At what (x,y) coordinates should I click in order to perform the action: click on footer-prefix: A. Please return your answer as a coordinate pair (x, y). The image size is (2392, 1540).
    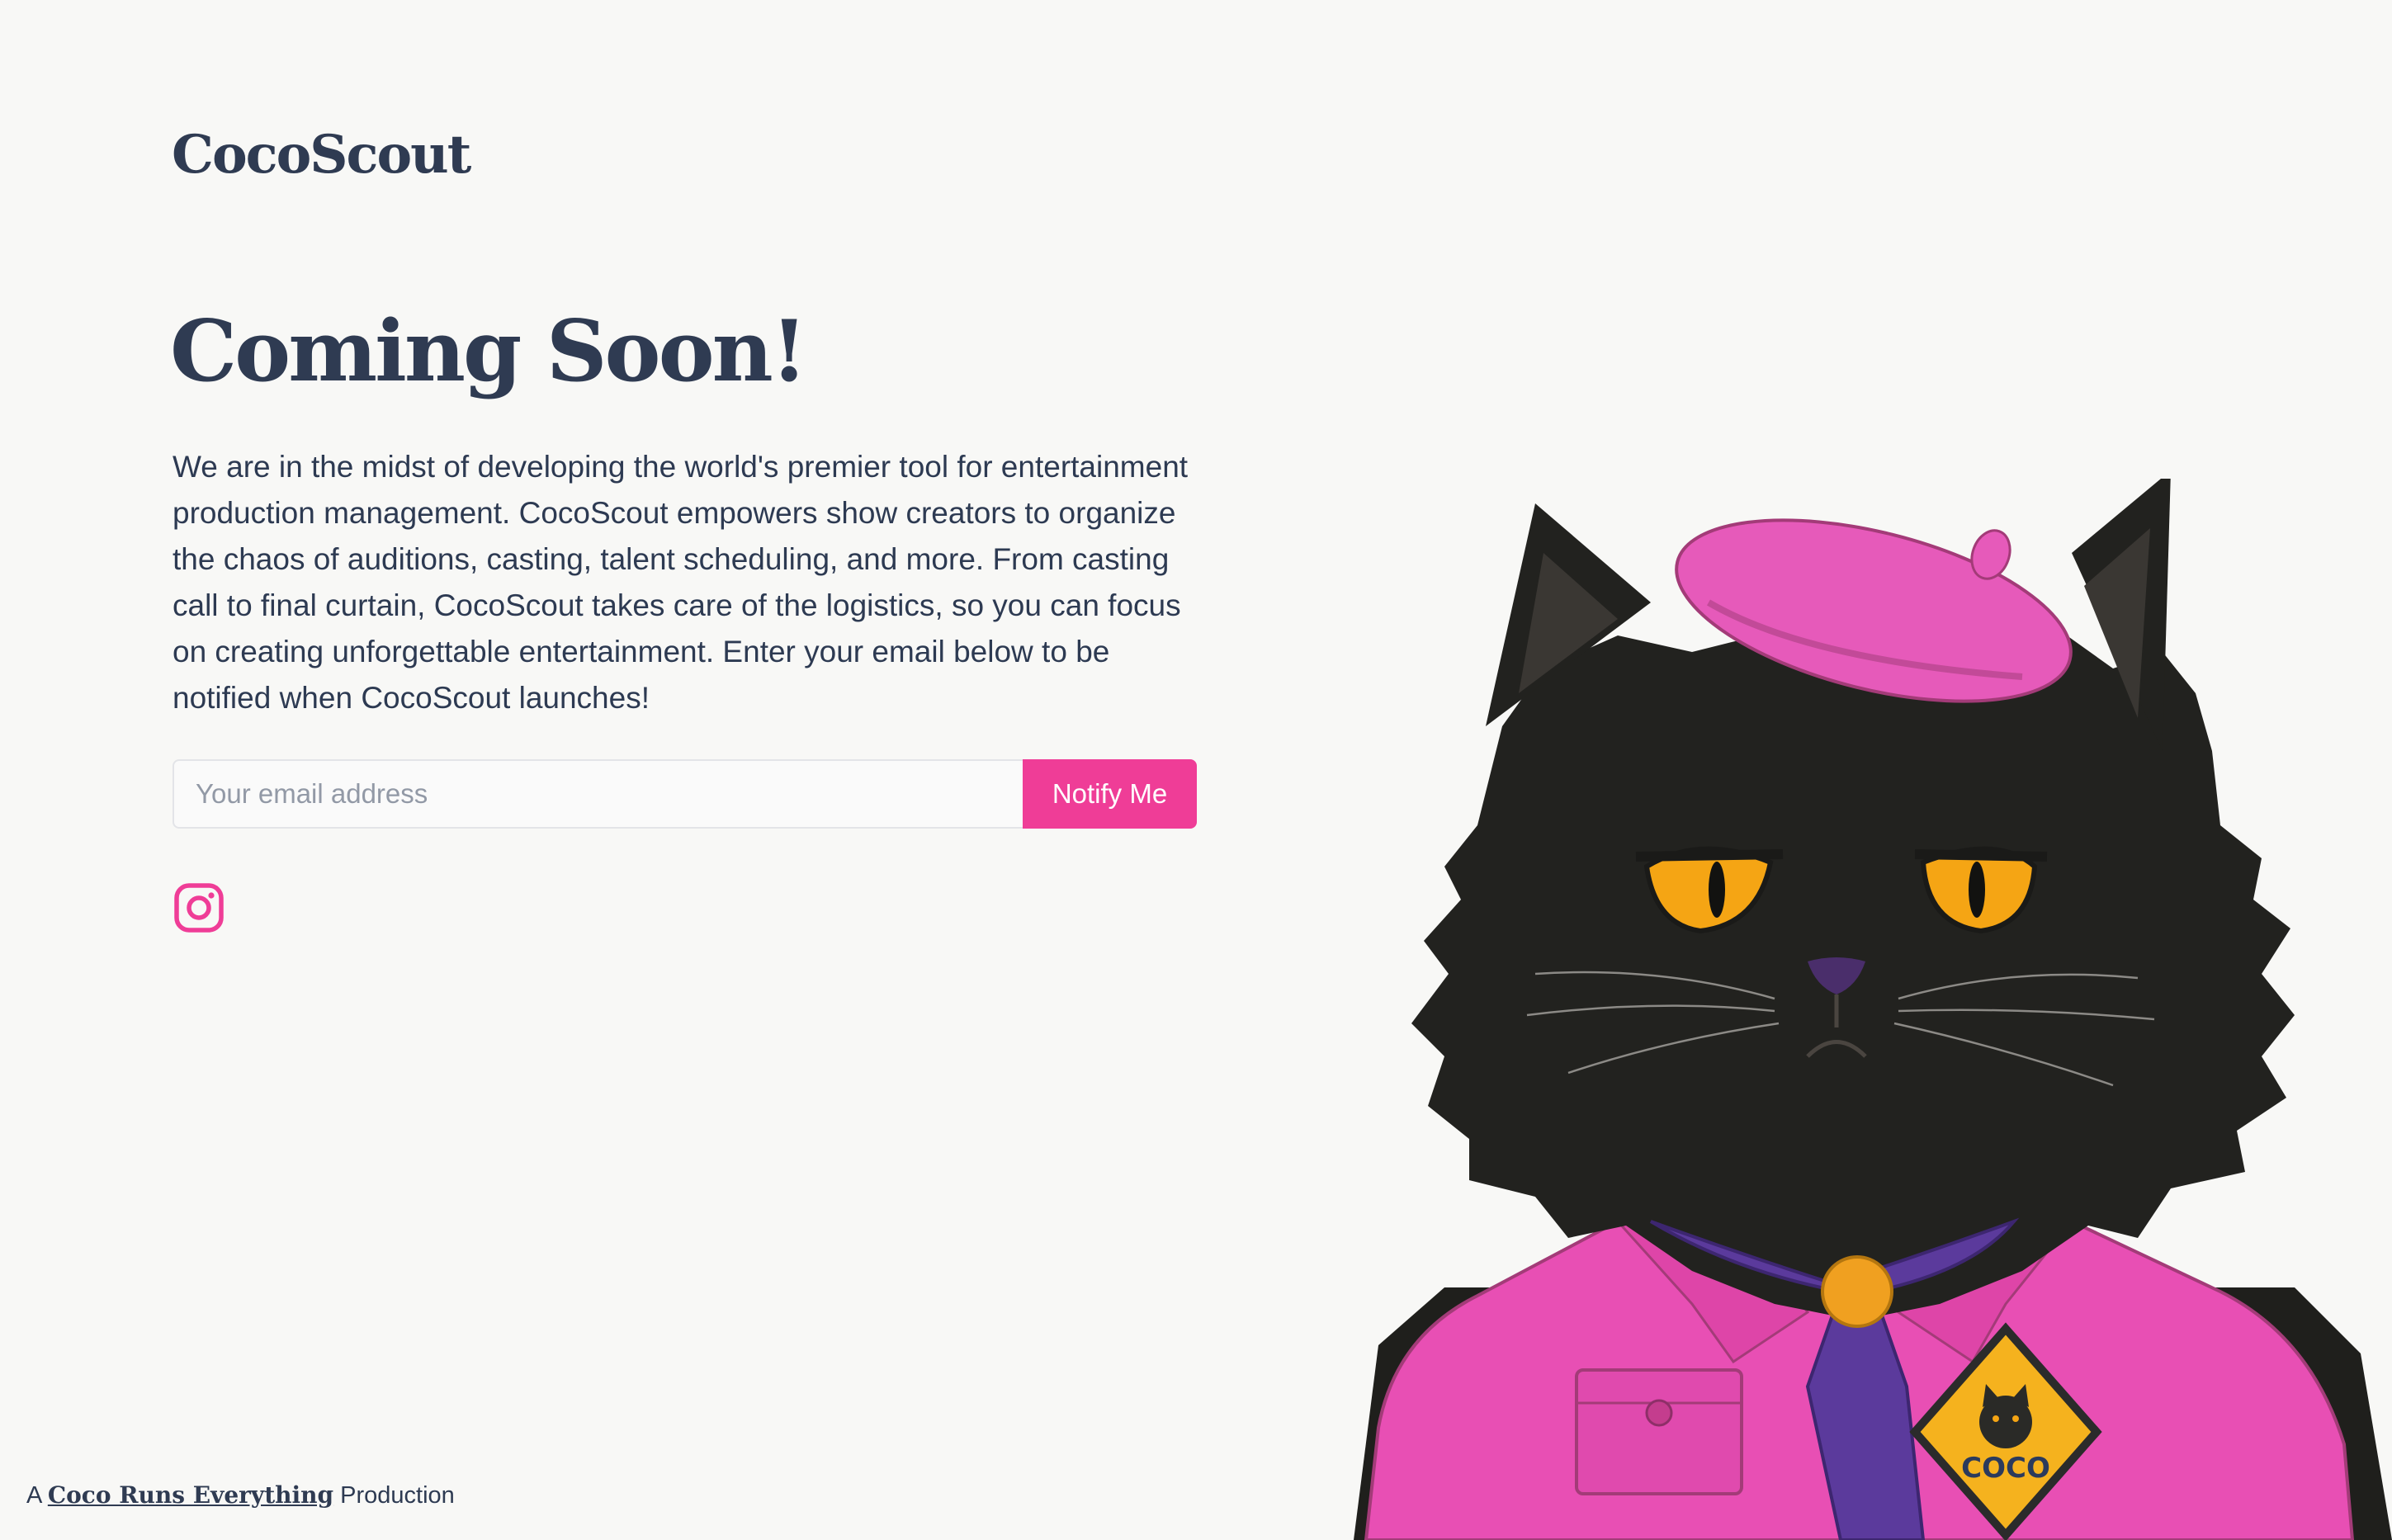
    Looking at the image, I should click on (33, 1495).